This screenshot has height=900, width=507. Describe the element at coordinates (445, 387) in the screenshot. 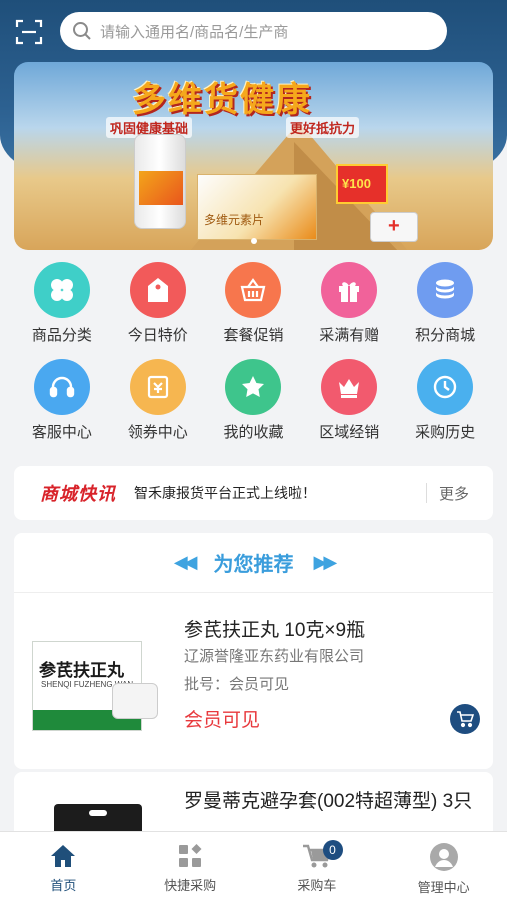

I see `clock-icon` at that location.